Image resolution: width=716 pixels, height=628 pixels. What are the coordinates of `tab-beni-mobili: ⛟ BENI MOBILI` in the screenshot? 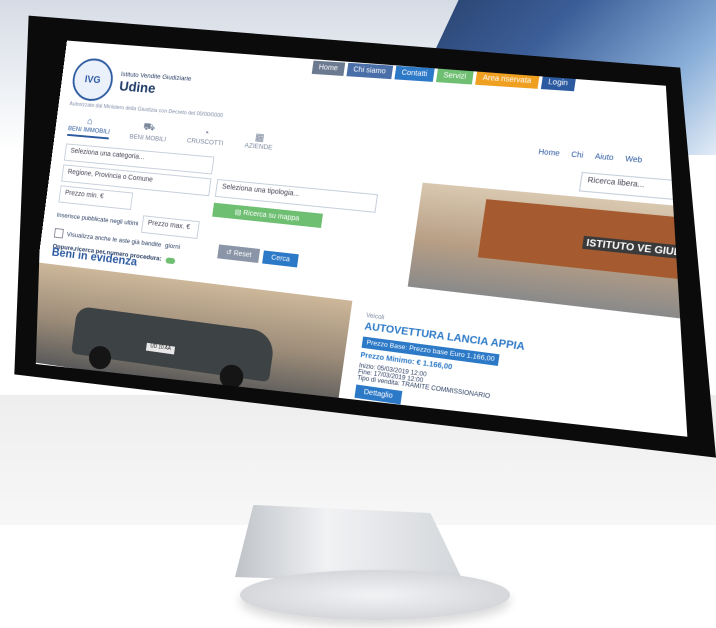 It's located at (148, 132).